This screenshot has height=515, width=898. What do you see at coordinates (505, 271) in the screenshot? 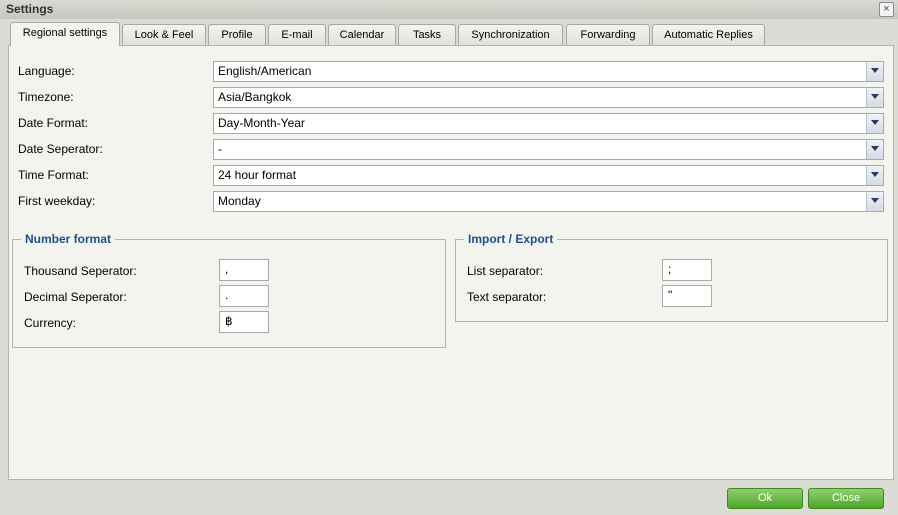
I see `list-separator-label: List separator:` at bounding box center [505, 271].